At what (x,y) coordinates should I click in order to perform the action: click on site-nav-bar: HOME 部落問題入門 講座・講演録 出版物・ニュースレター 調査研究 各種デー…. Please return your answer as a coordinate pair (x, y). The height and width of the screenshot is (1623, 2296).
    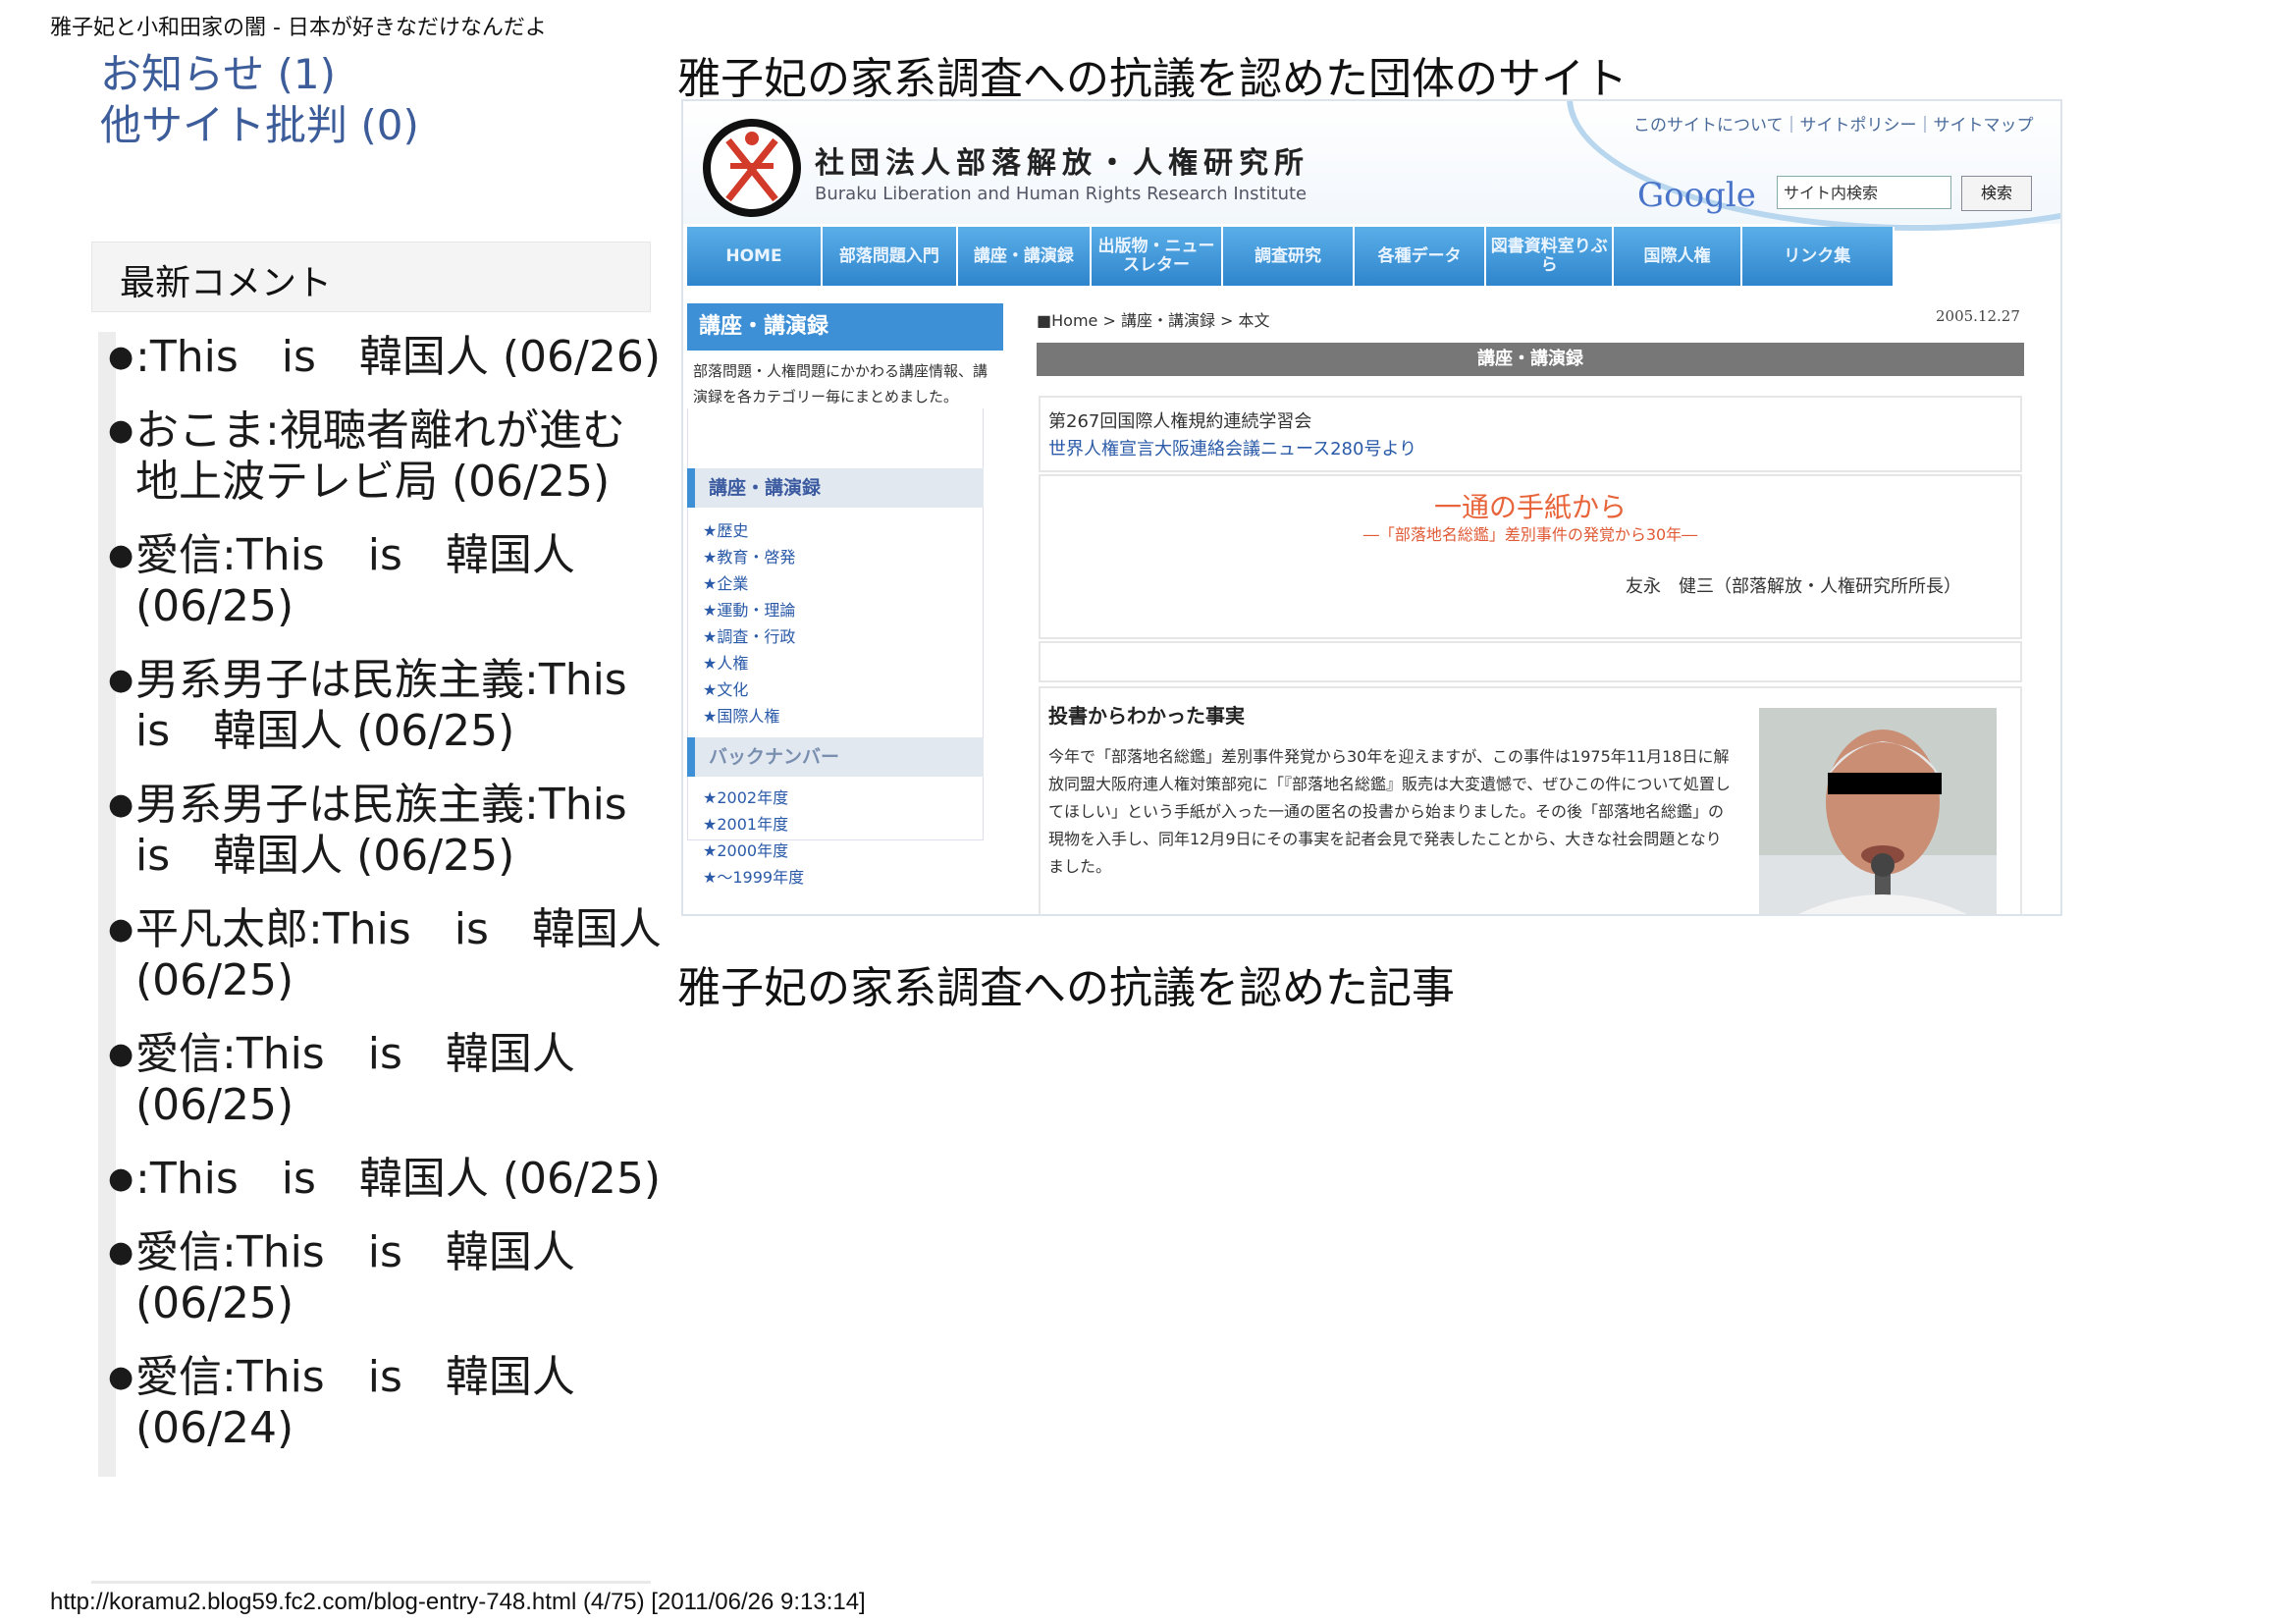
    Looking at the image, I should click on (1291, 256).